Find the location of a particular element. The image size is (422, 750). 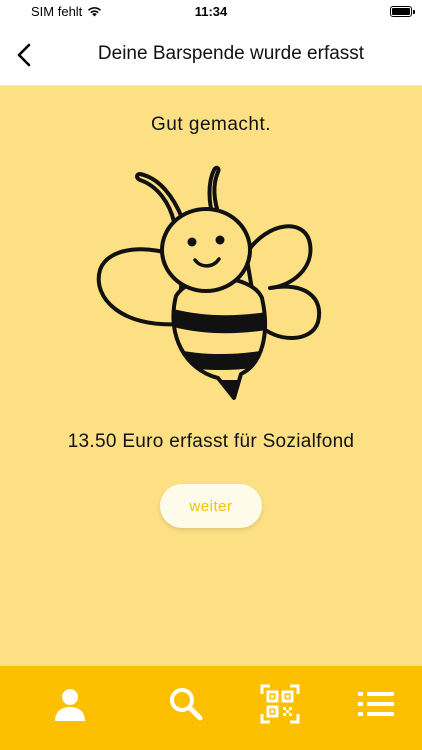

search-icon is located at coordinates (186, 704).